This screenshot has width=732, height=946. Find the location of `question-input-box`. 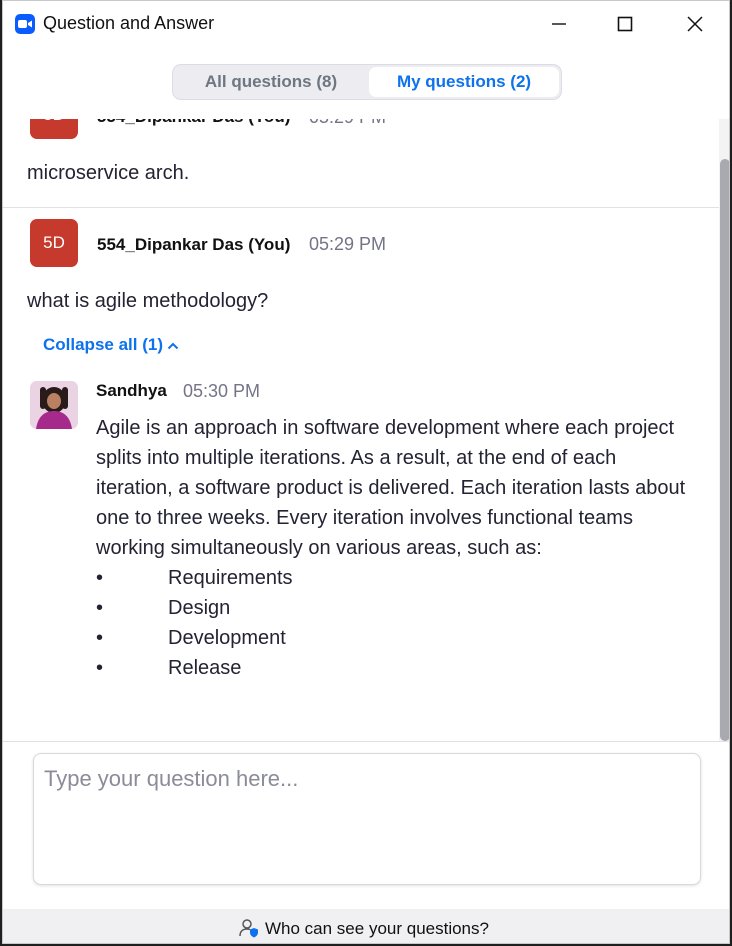

question-input-box is located at coordinates (367, 819).